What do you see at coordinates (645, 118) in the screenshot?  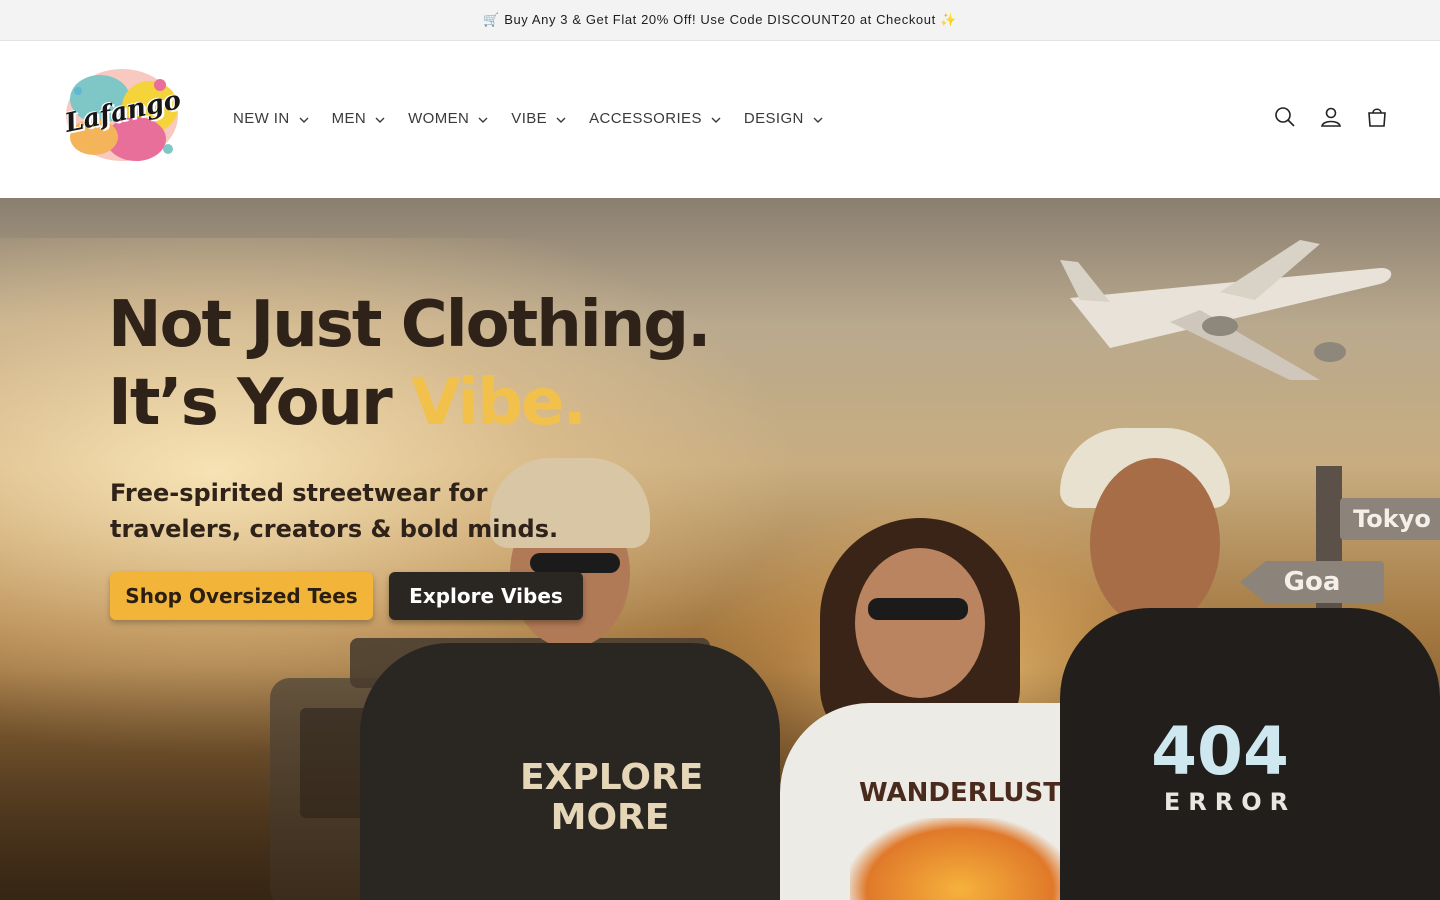 I see `nav-accessories-label: ACCESSORIES` at bounding box center [645, 118].